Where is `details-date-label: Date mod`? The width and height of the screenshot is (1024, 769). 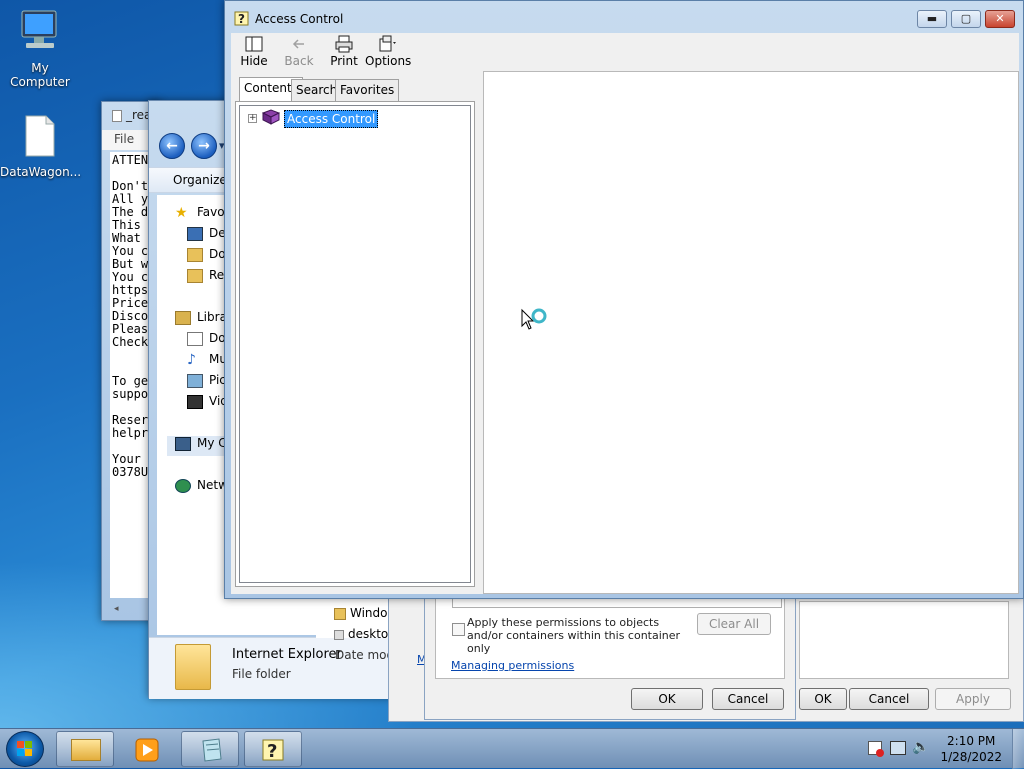 details-date-label: Date mod is located at coordinates (365, 655).